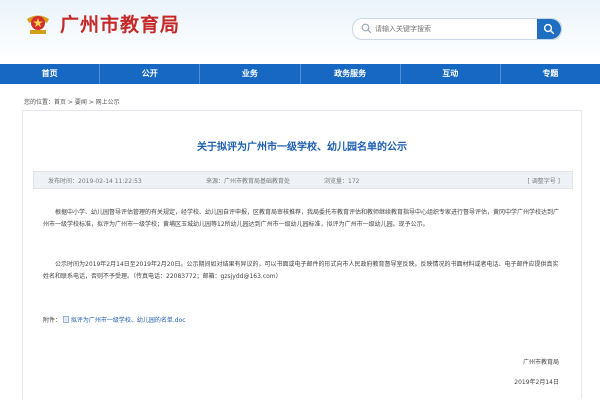 This screenshot has width=600, height=400. I want to click on search-submit-icon, so click(549, 29).